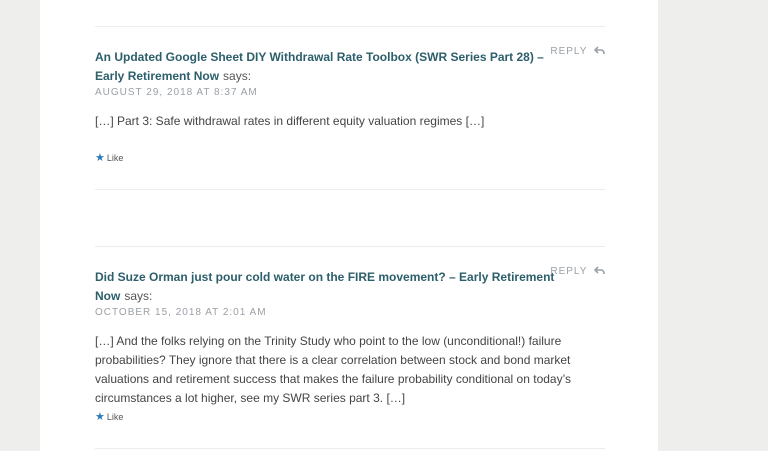 This screenshot has height=451, width=768. Describe the element at coordinates (350, 92) in the screenshot. I see `comment-date: AUGUST 29, 2018 AT 8:37 AM` at that location.